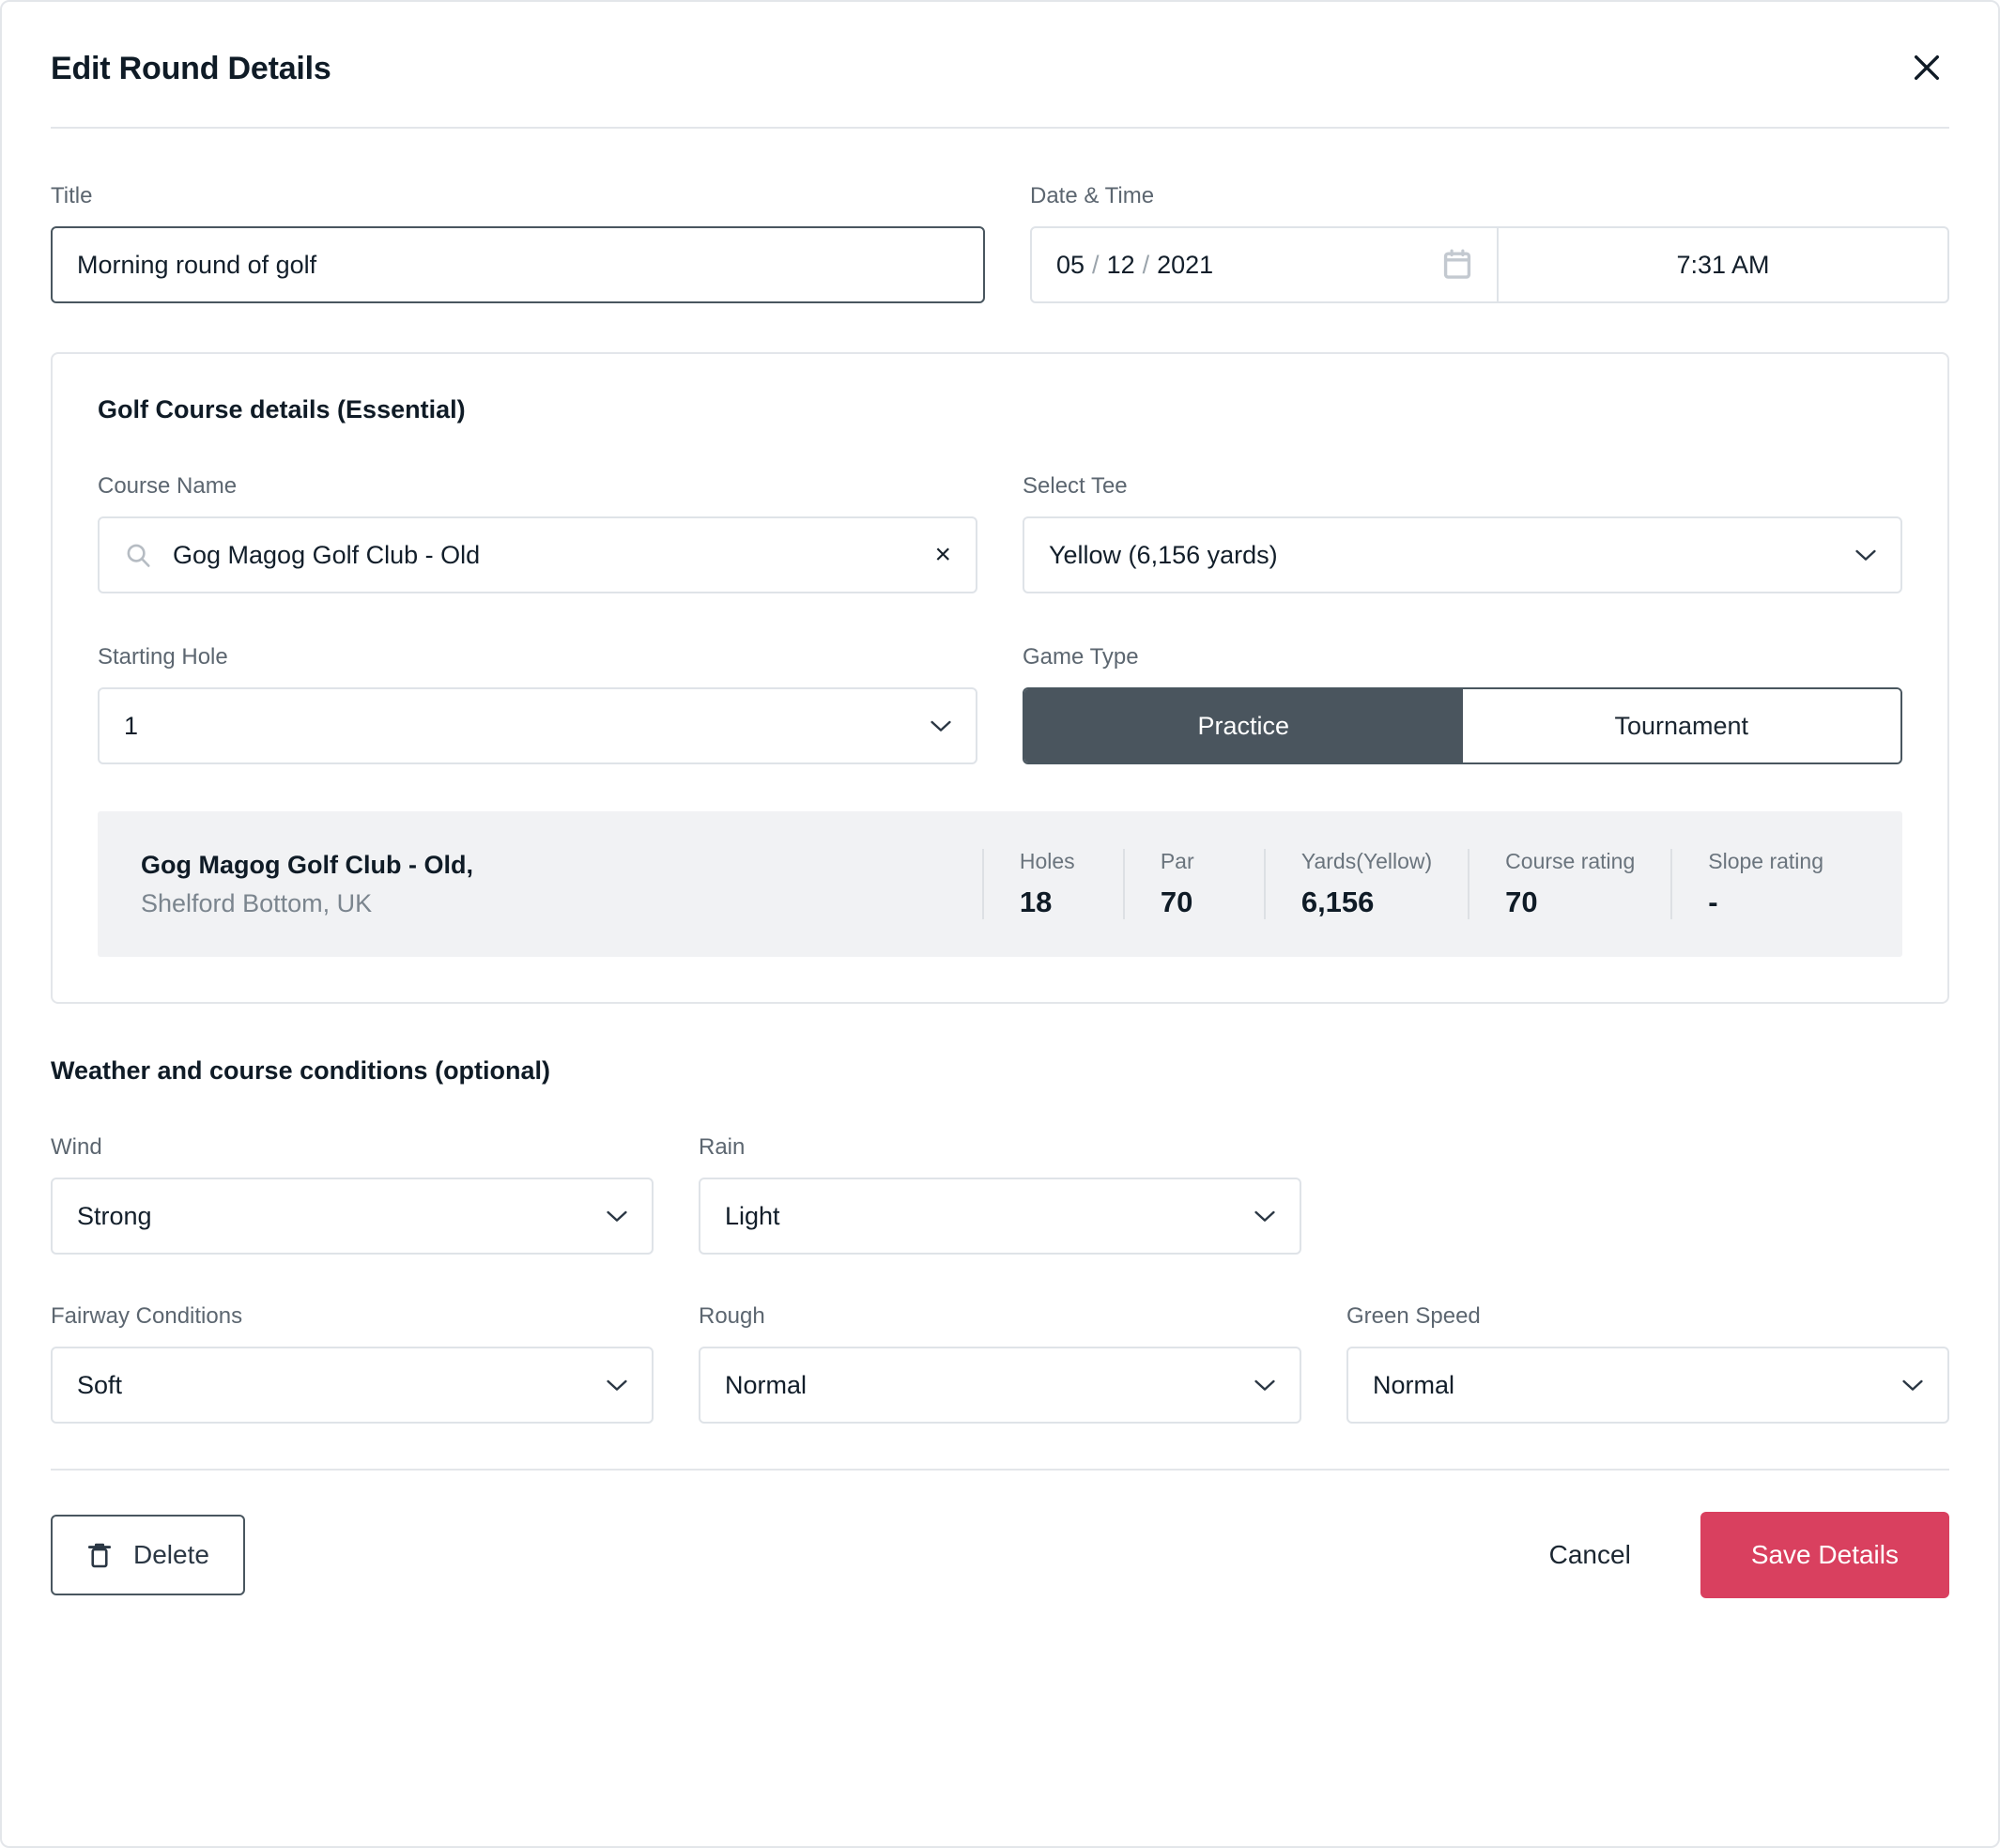  I want to click on footer-actions: Cancel Save Details, so click(1740, 1555).